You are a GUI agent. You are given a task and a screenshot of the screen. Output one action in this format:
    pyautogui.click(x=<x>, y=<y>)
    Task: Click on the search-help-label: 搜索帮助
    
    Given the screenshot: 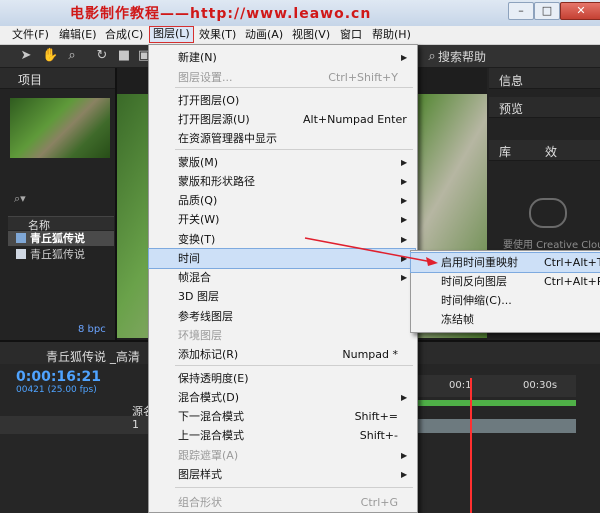 What is the action you would take?
    pyautogui.click(x=462, y=56)
    